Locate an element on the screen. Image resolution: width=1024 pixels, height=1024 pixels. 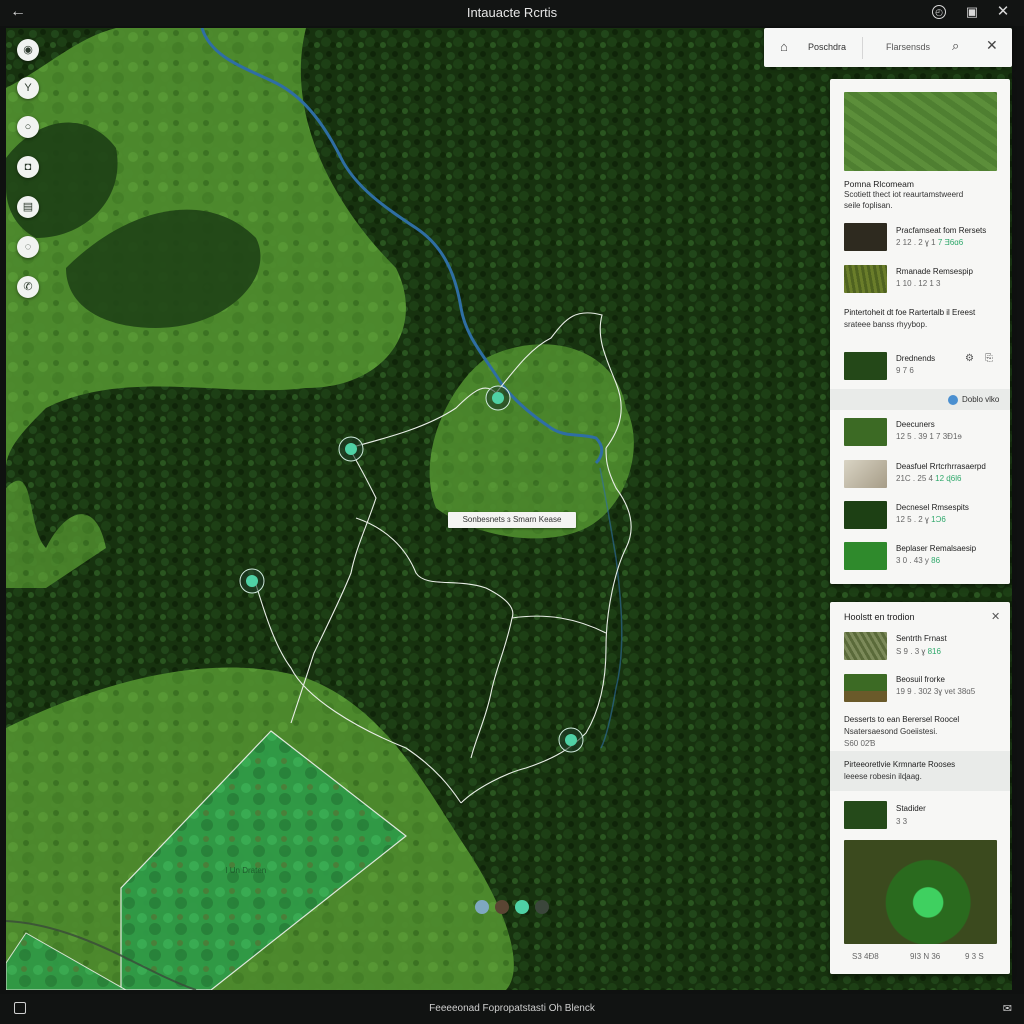
home-icon: ⌂ is located at coordinates (784, 46).